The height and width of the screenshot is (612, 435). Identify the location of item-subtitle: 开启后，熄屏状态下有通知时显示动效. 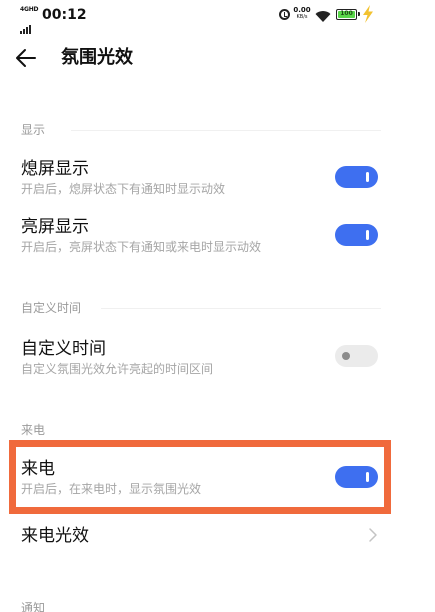
(123, 189).